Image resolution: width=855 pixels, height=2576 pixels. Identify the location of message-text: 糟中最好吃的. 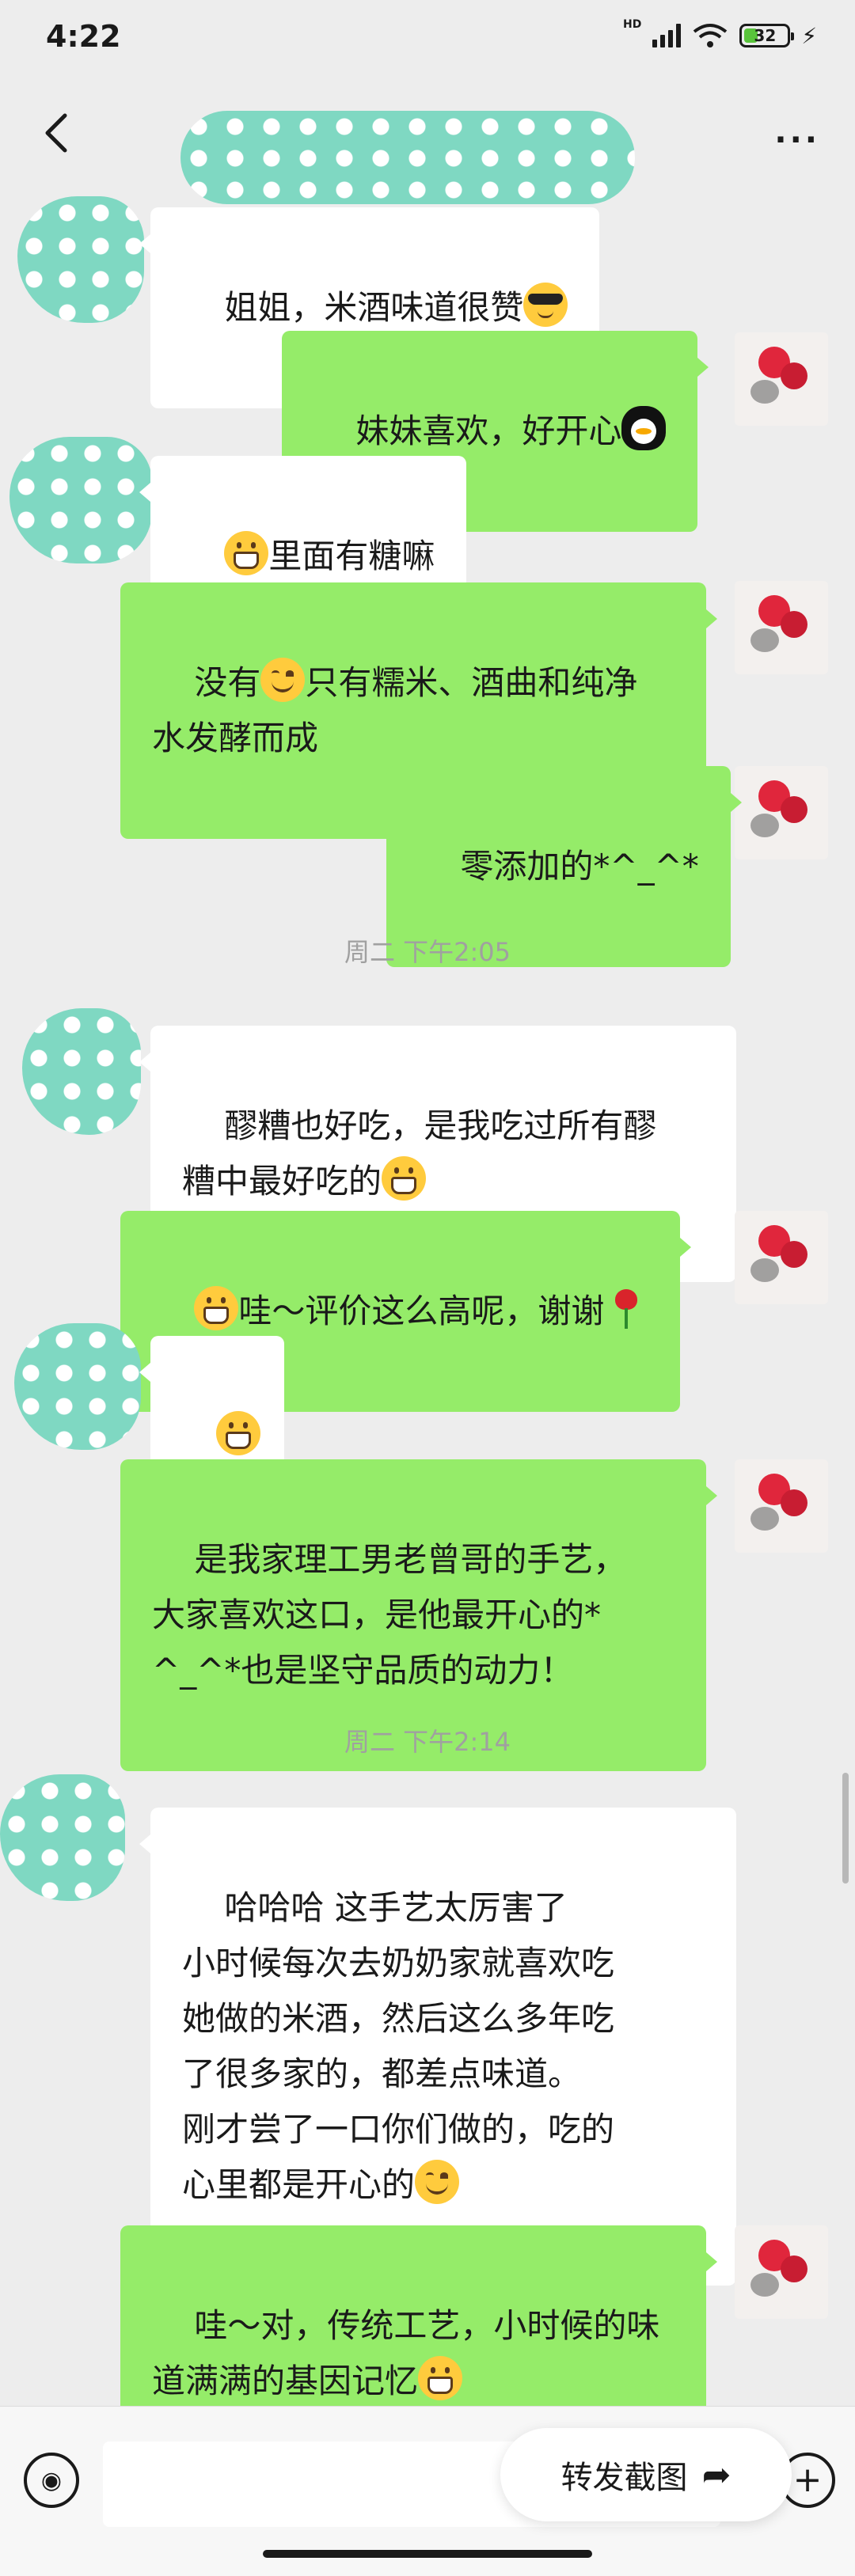
(282, 1181).